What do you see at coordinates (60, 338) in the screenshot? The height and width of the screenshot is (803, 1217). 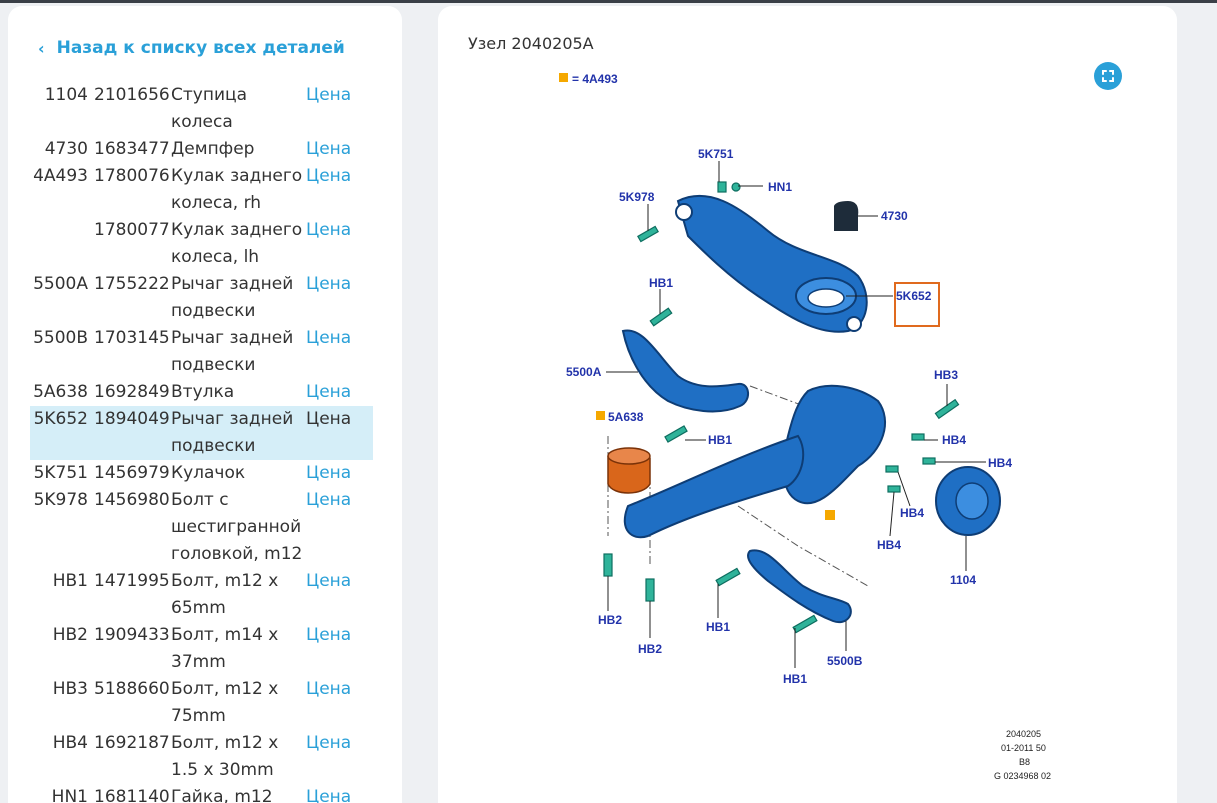 I see `part-code: 5500B` at bounding box center [60, 338].